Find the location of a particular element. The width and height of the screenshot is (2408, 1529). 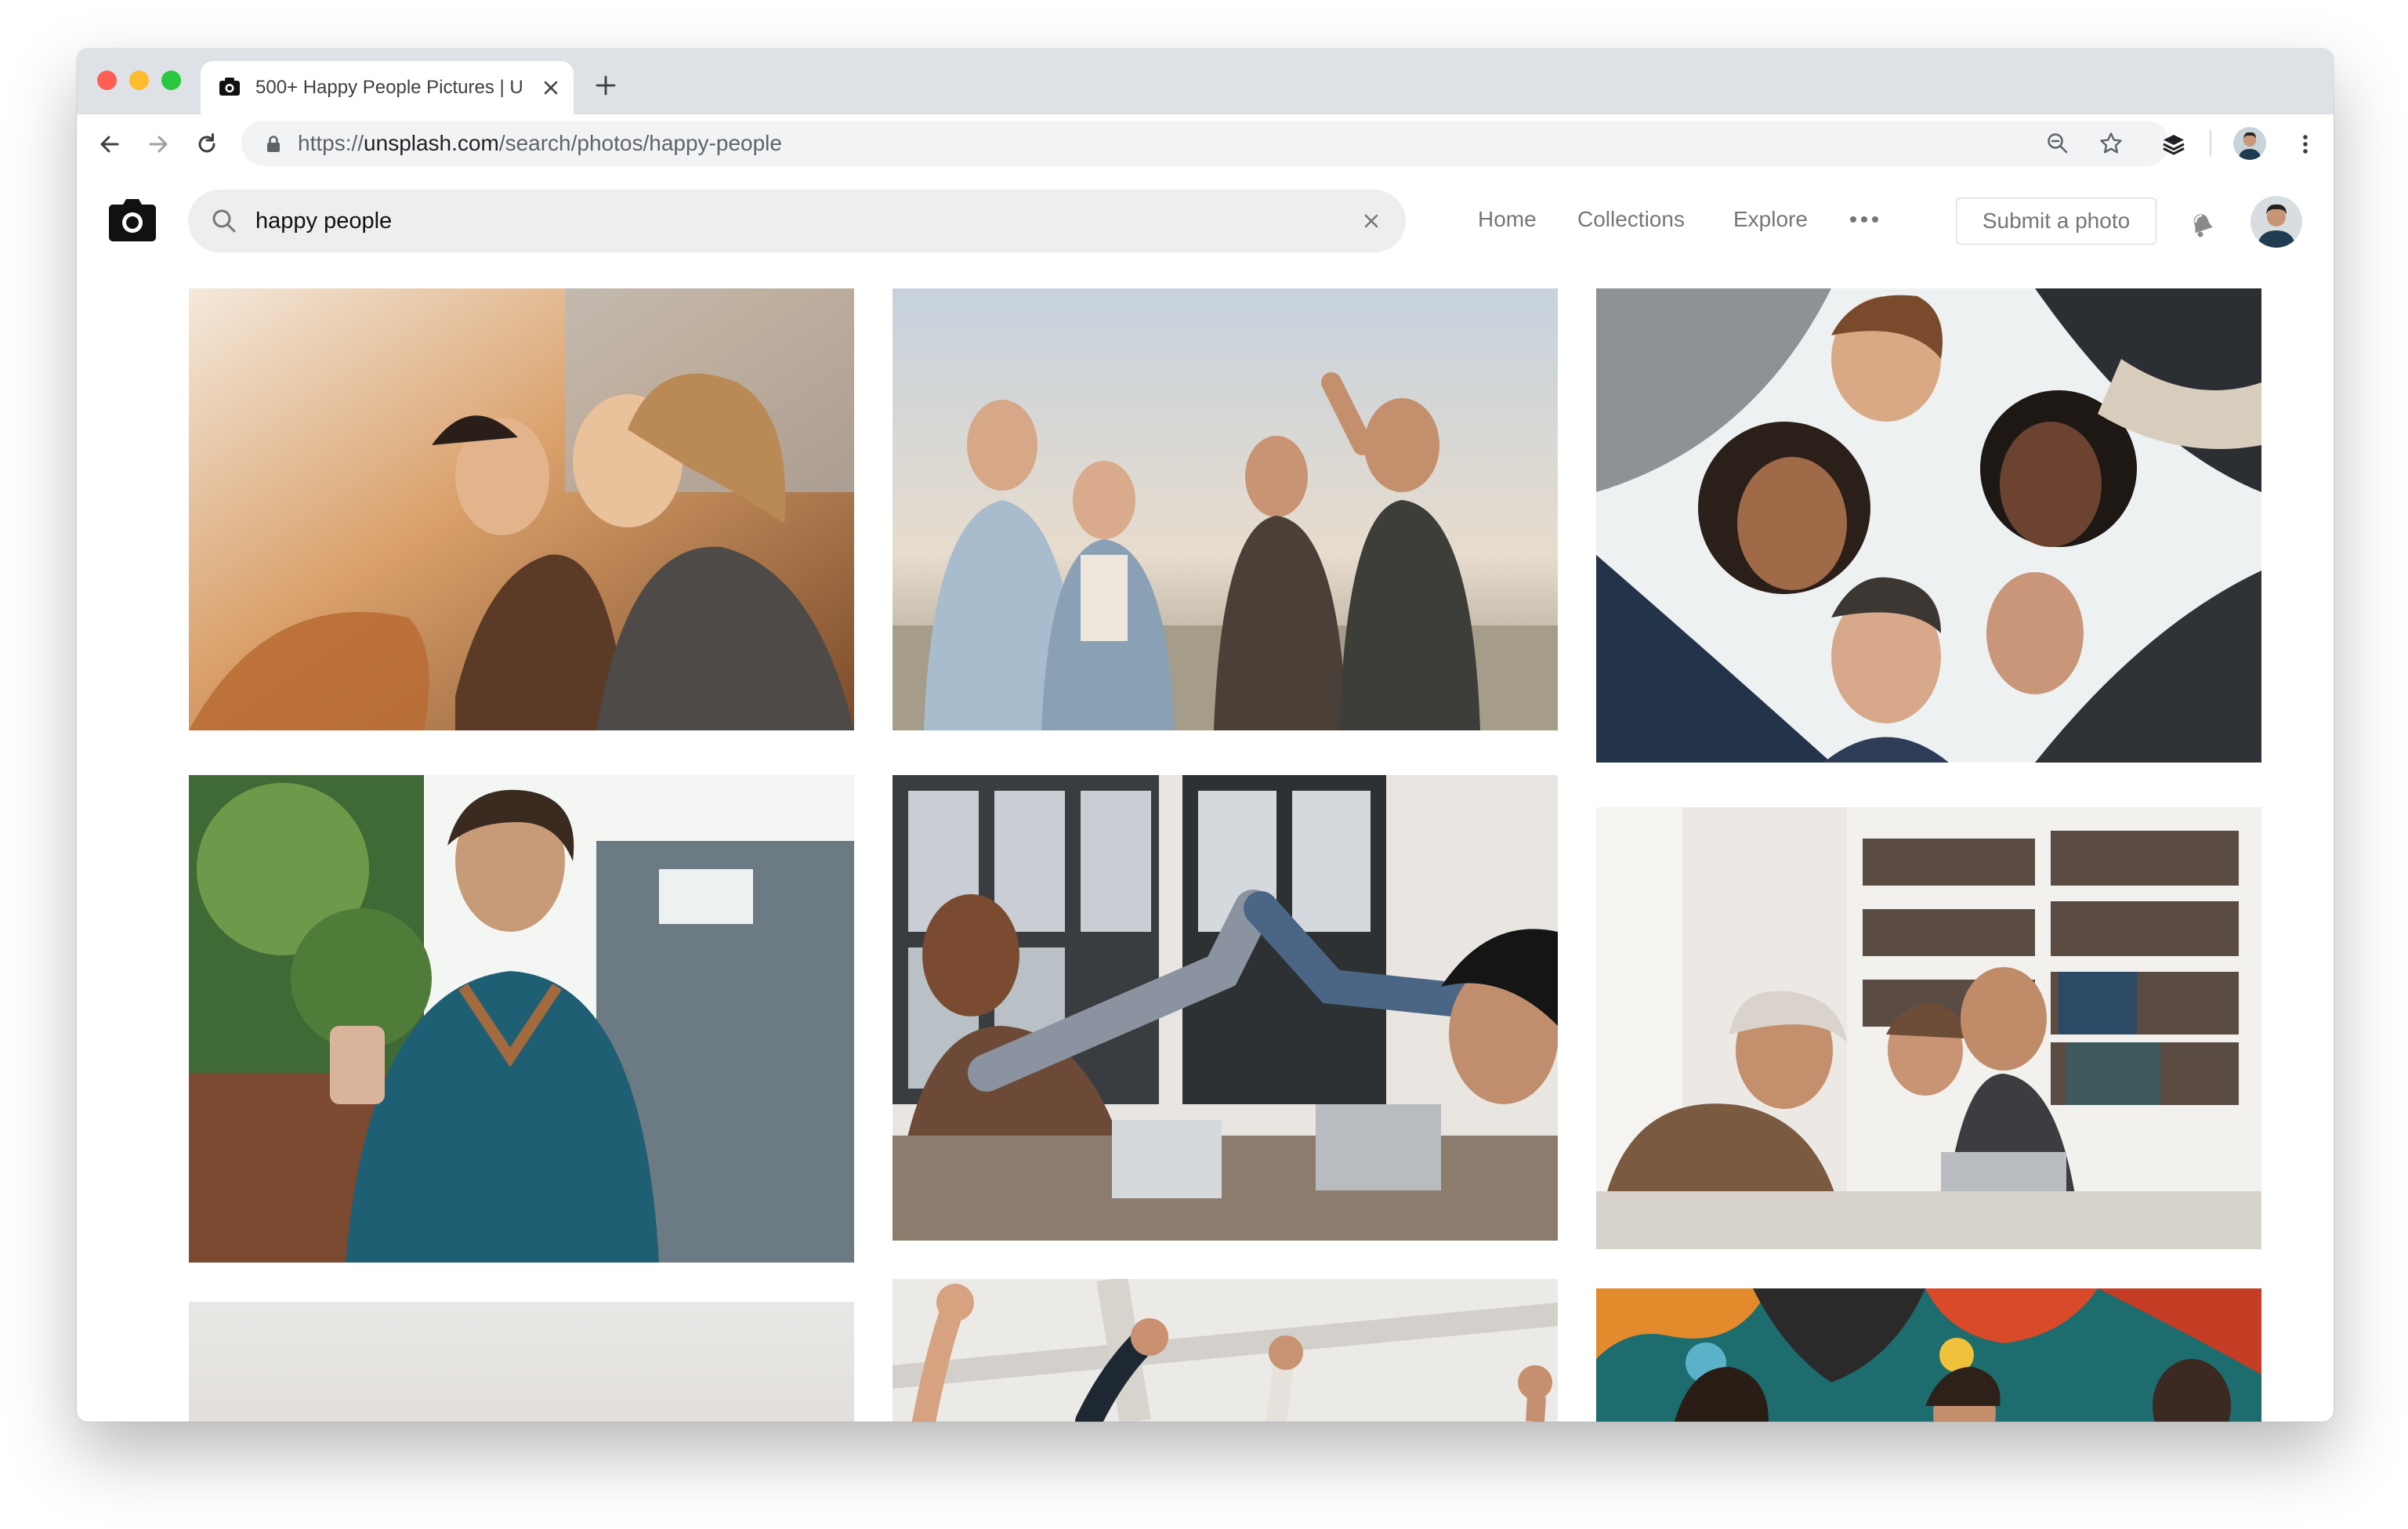

close-window-button is located at coordinates (107, 80).